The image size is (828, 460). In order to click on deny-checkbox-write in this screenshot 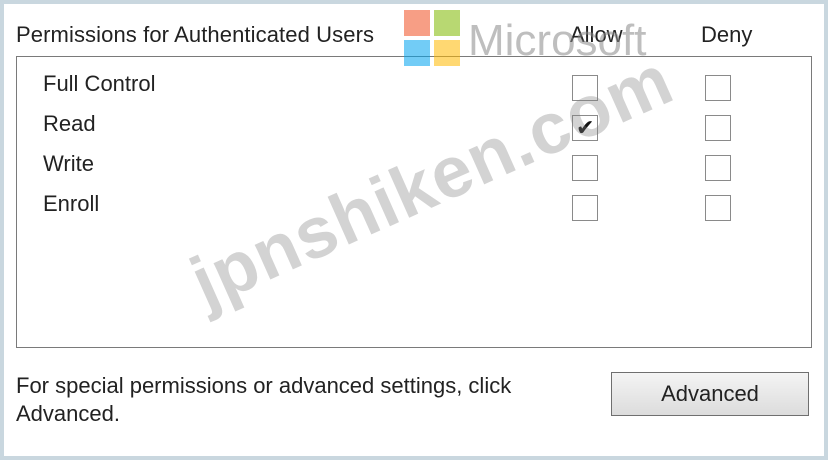, I will do `click(718, 168)`.